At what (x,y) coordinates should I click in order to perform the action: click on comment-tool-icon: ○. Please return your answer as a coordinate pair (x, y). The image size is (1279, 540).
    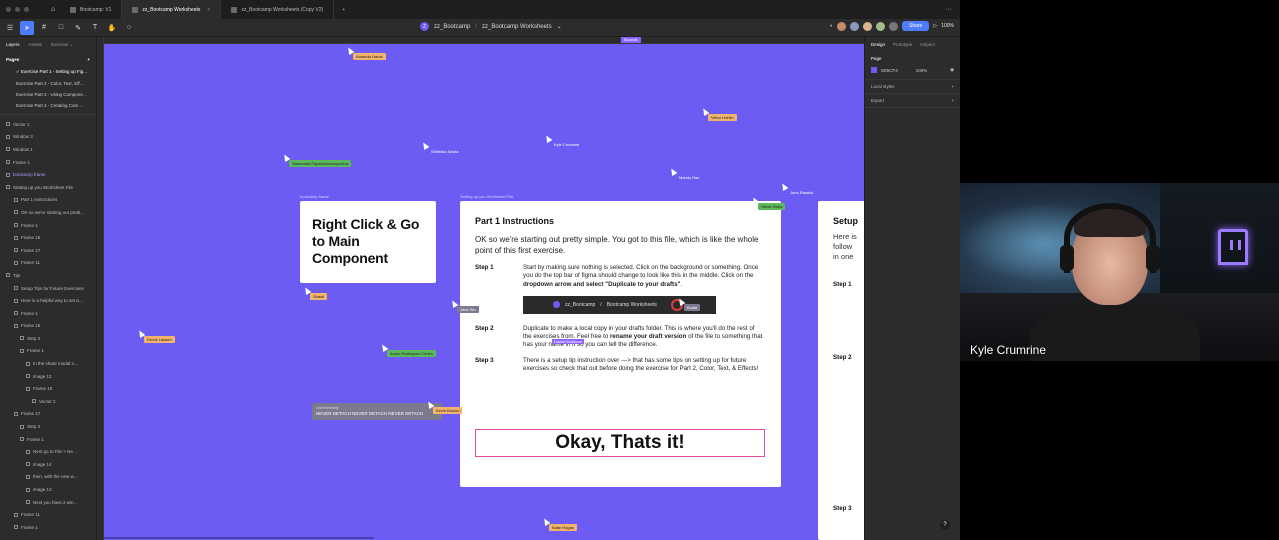
    Looking at the image, I should click on (129, 28).